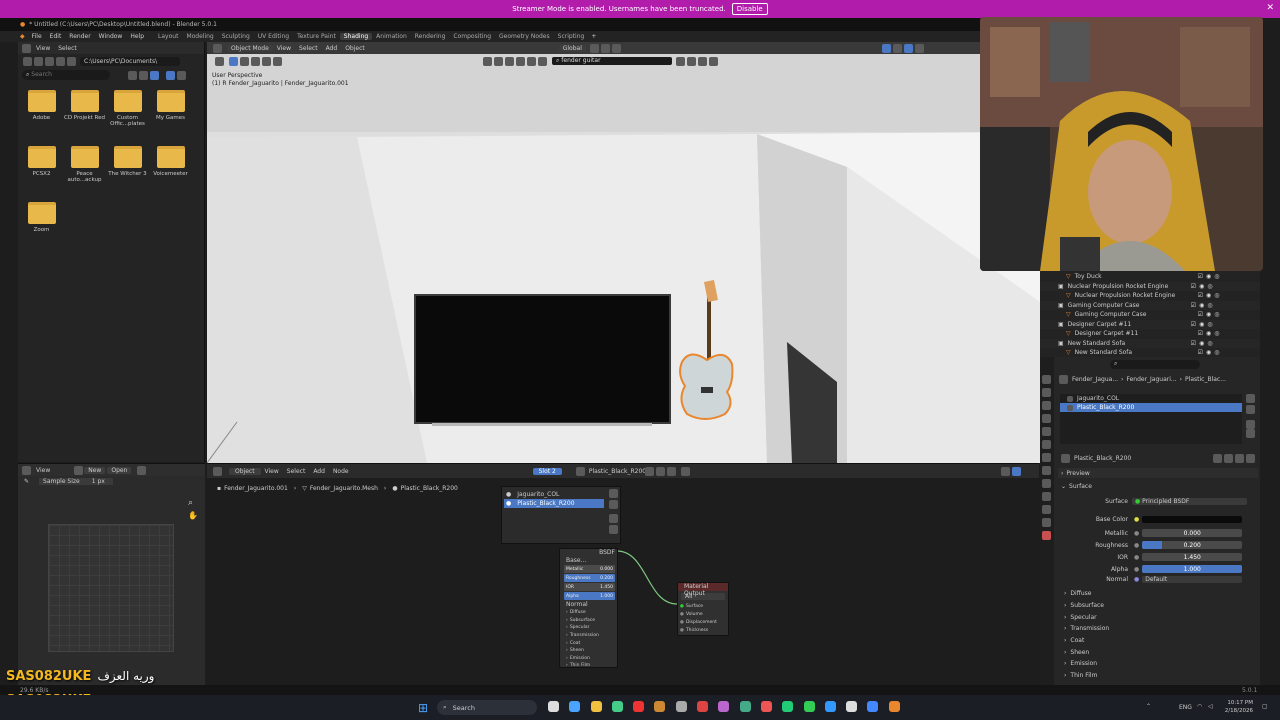 The height and width of the screenshot is (720, 1280). Describe the element at coordinates (617, 471) in the screenshot. I see `node-material-name: Plastic_Black_R200` at that location.